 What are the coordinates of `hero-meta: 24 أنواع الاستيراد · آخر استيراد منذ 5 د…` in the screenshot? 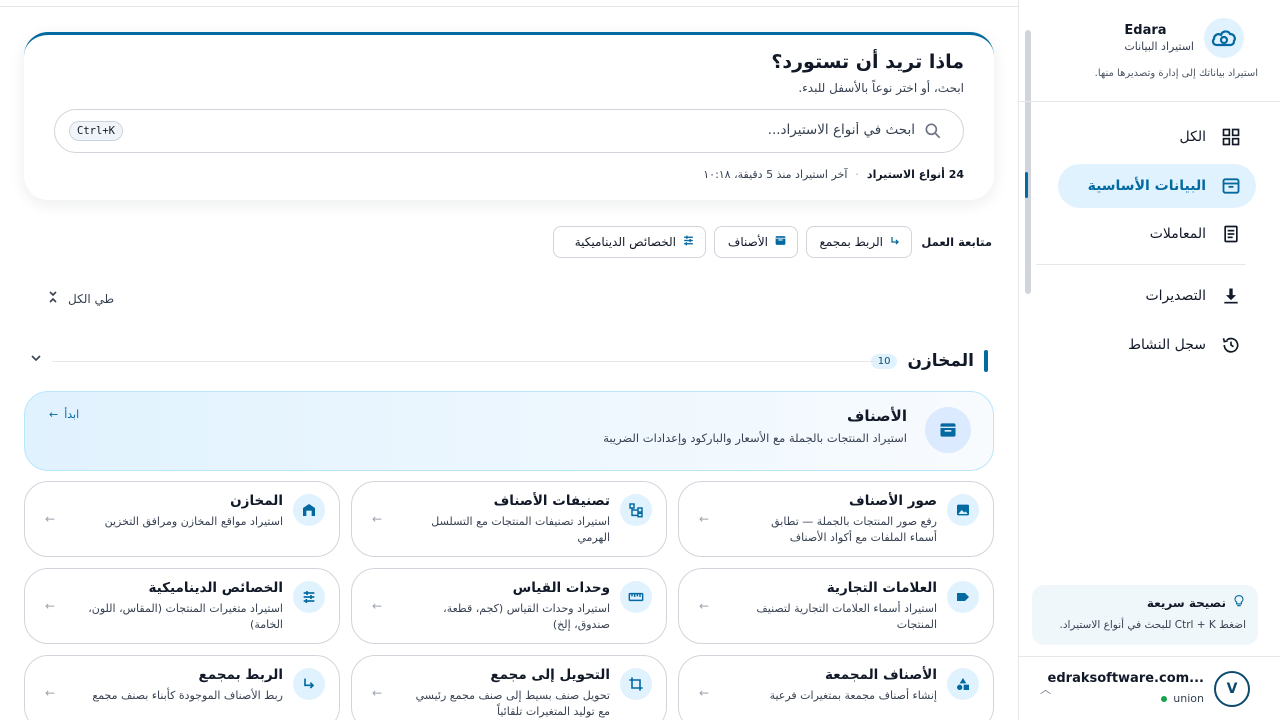 It's located at (833, 174).